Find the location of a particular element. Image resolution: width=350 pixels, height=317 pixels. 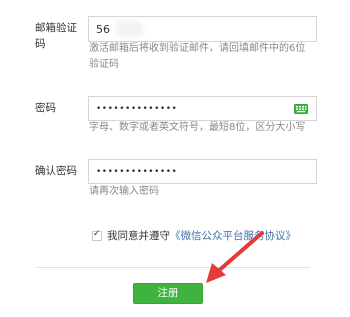

password-value: •••••••••••••• is located at coordinates (137, 109).